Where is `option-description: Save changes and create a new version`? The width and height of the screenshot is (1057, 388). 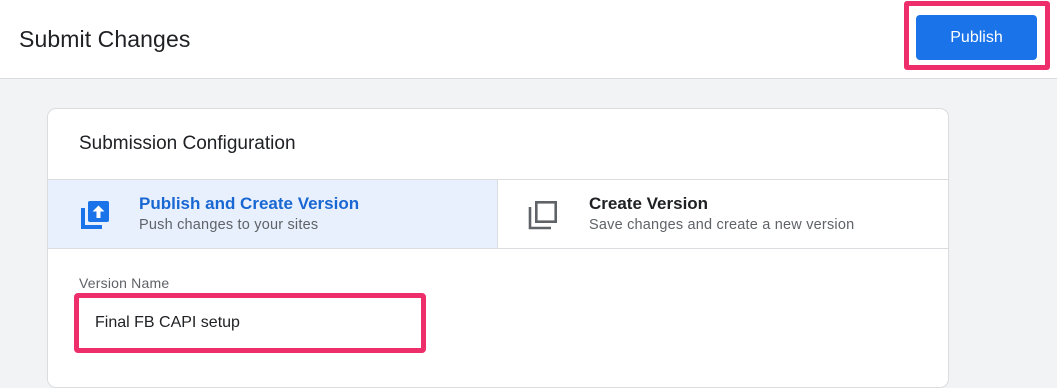
option-description: Save changes and create a new version is located at coordinates (722, 225).